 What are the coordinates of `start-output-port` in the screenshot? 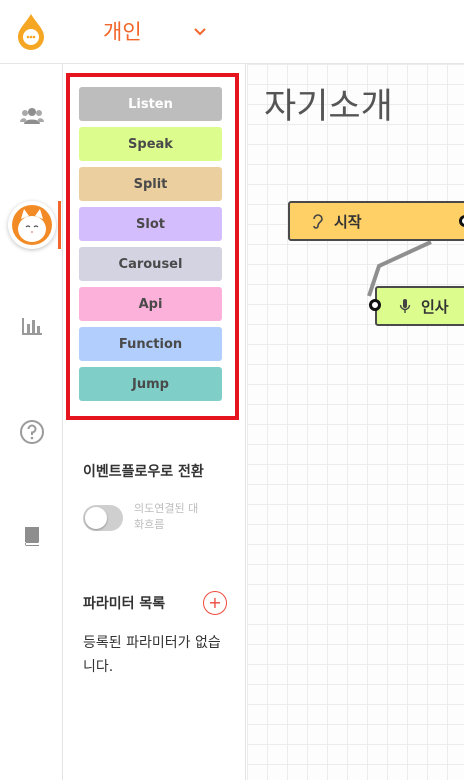 It's located at (461, 221).